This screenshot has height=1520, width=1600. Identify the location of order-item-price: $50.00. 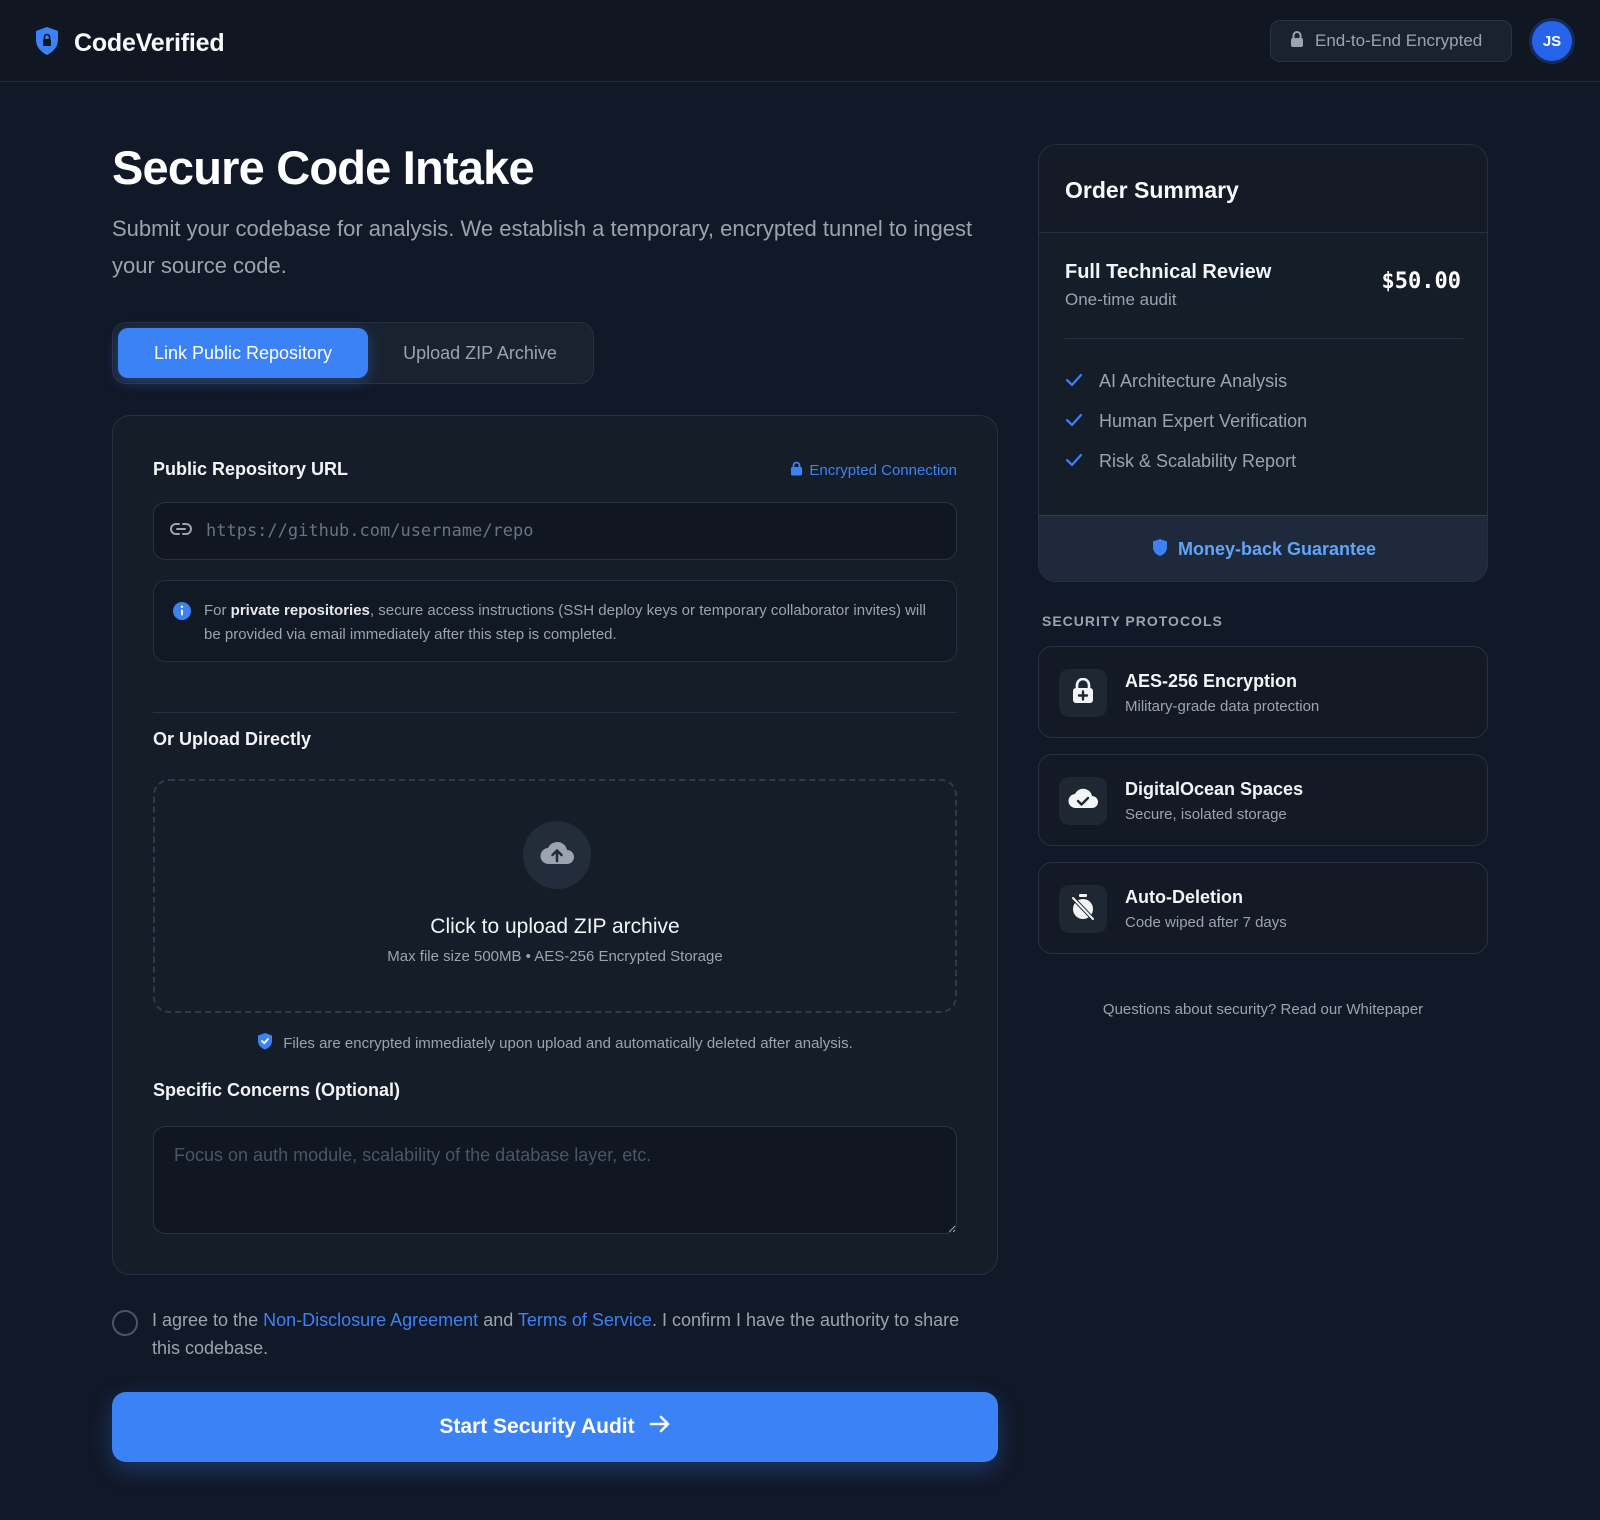
(1421, 281).